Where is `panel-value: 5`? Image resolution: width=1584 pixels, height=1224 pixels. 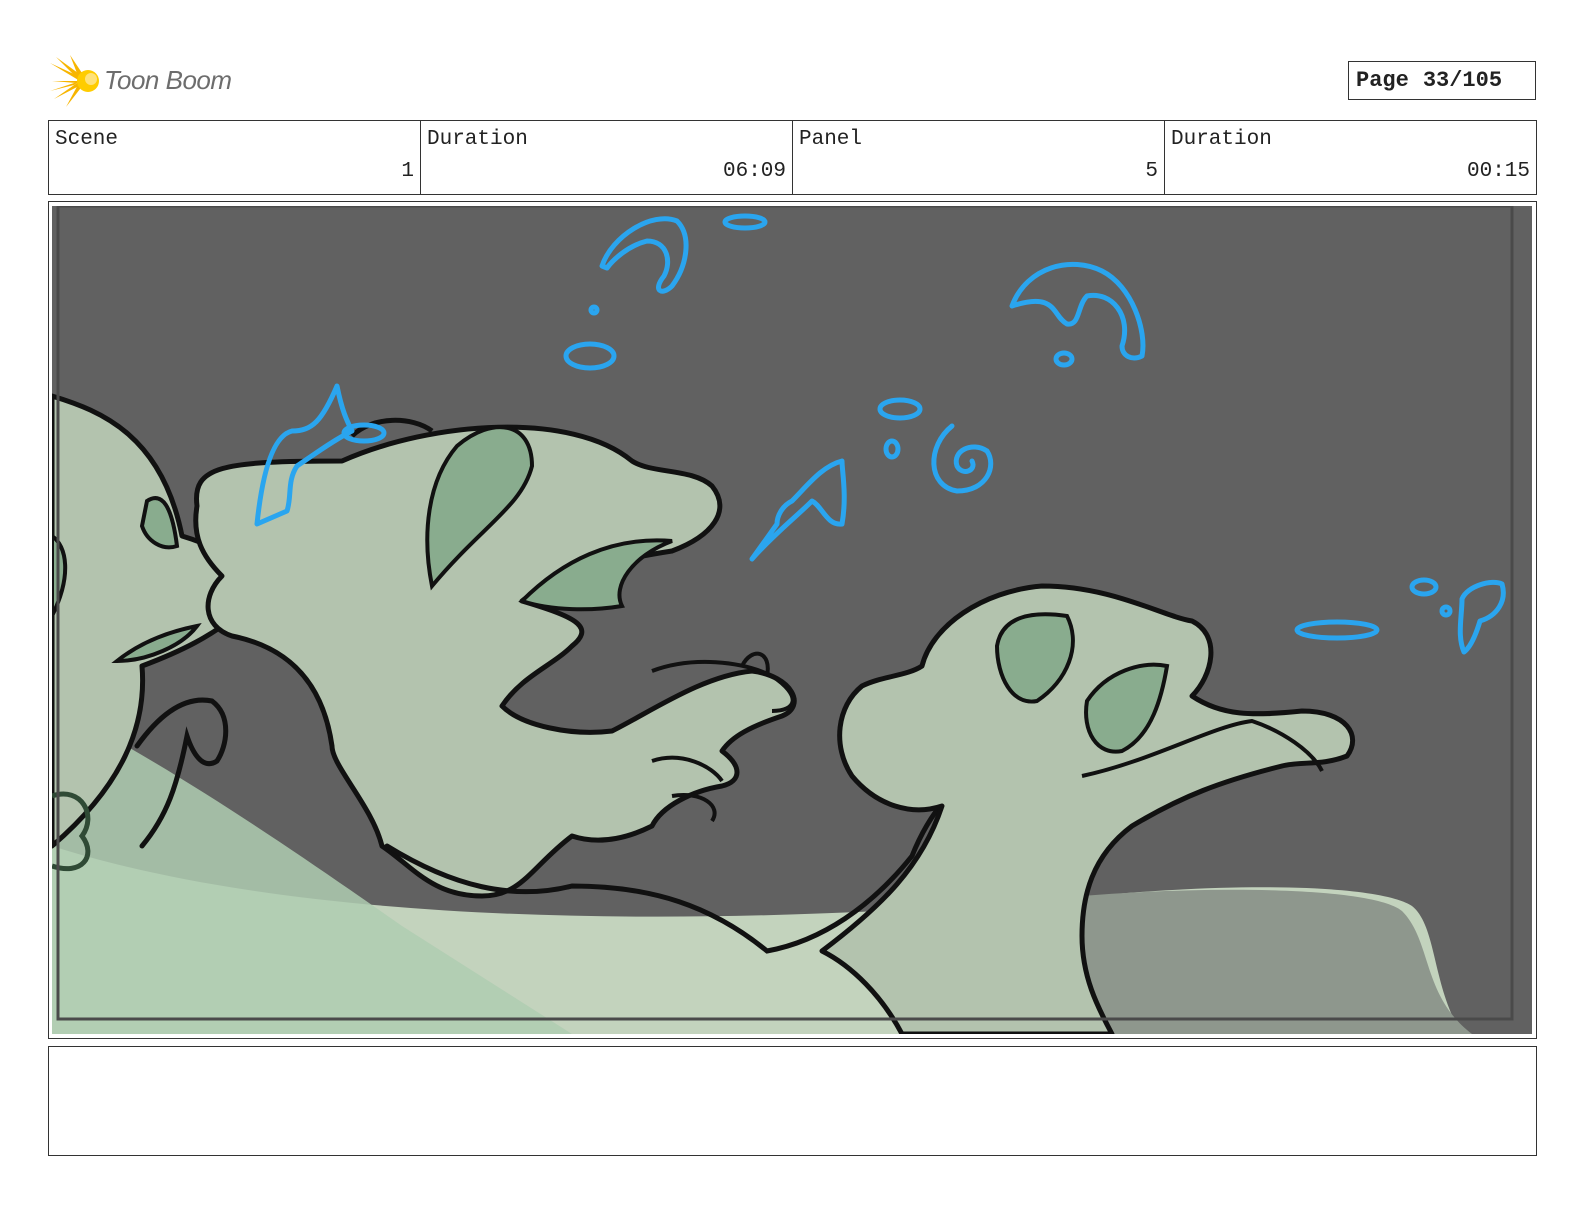 panel-value: 5 is located at coordinates (1151, 171).